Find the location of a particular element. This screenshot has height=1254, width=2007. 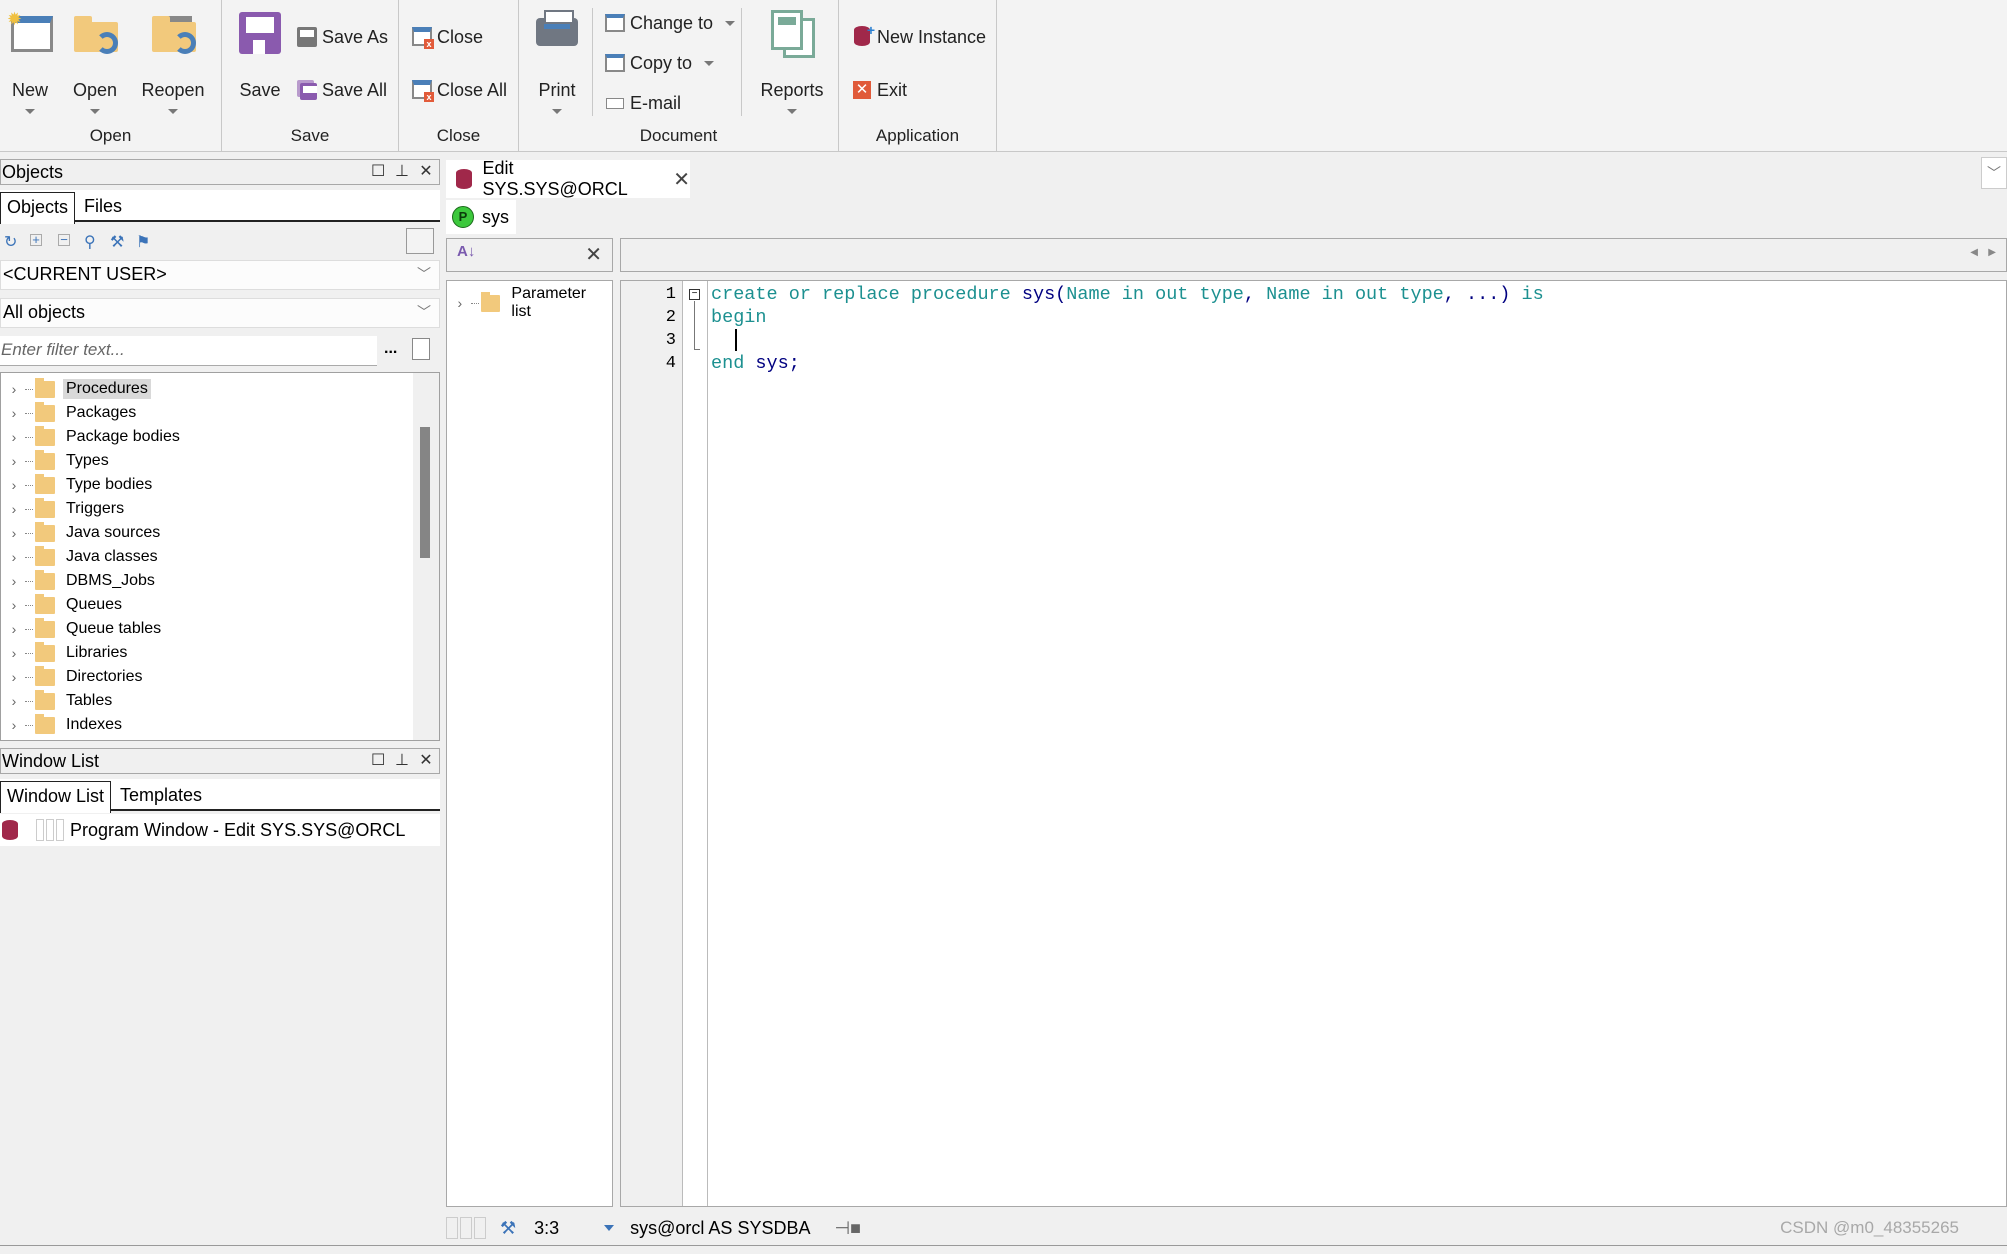

save-button: Save is located at coordinates (260, 55).